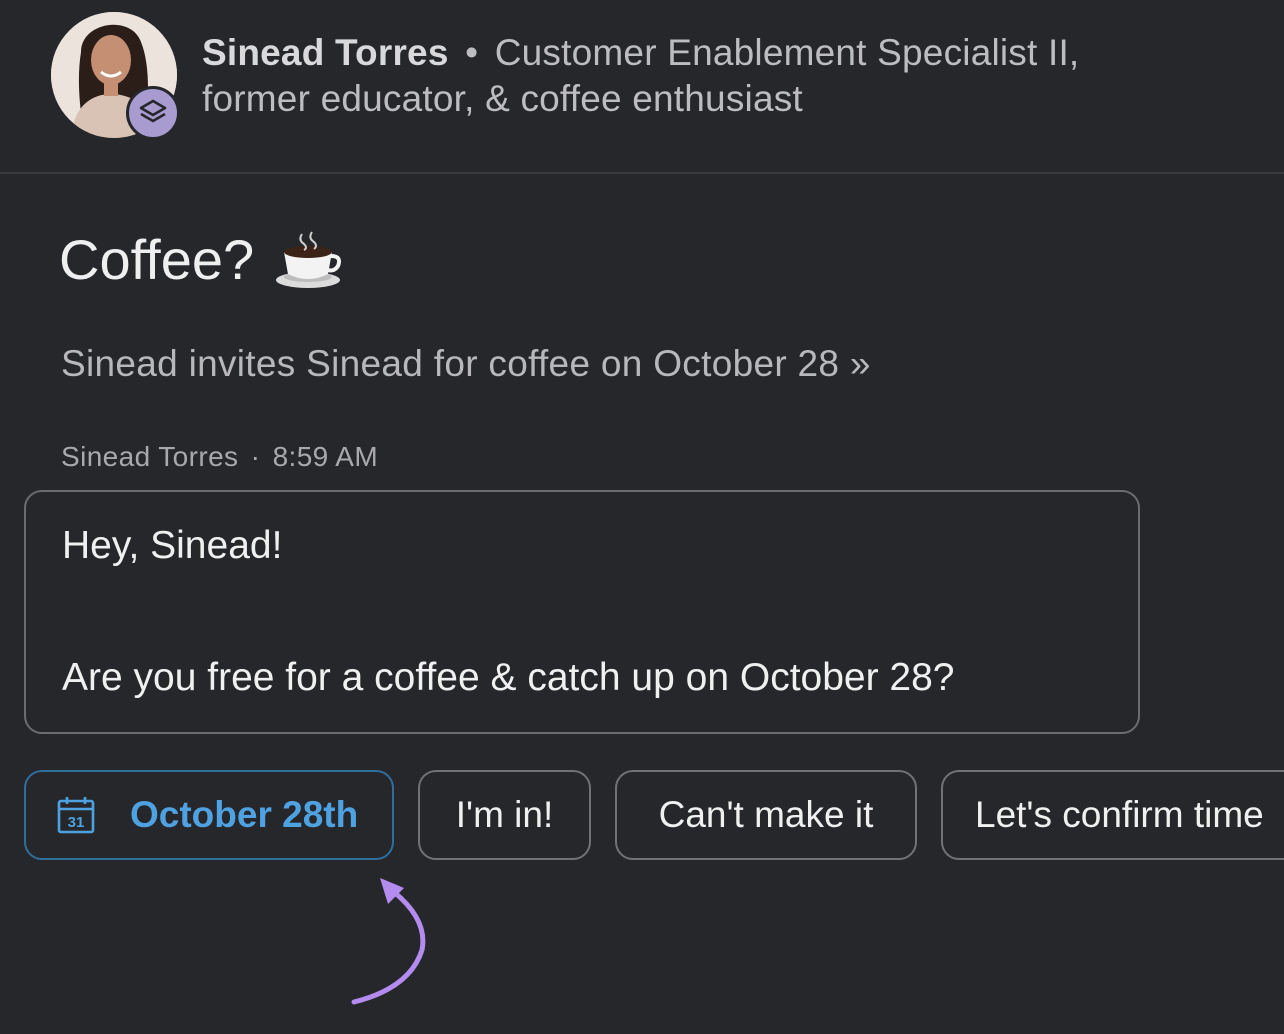 This screenshot has height=1034, width=1284. Describe the element at coordinates (325, 456) in the screenshot. I see `message-time: 8:59 AM` at that location.